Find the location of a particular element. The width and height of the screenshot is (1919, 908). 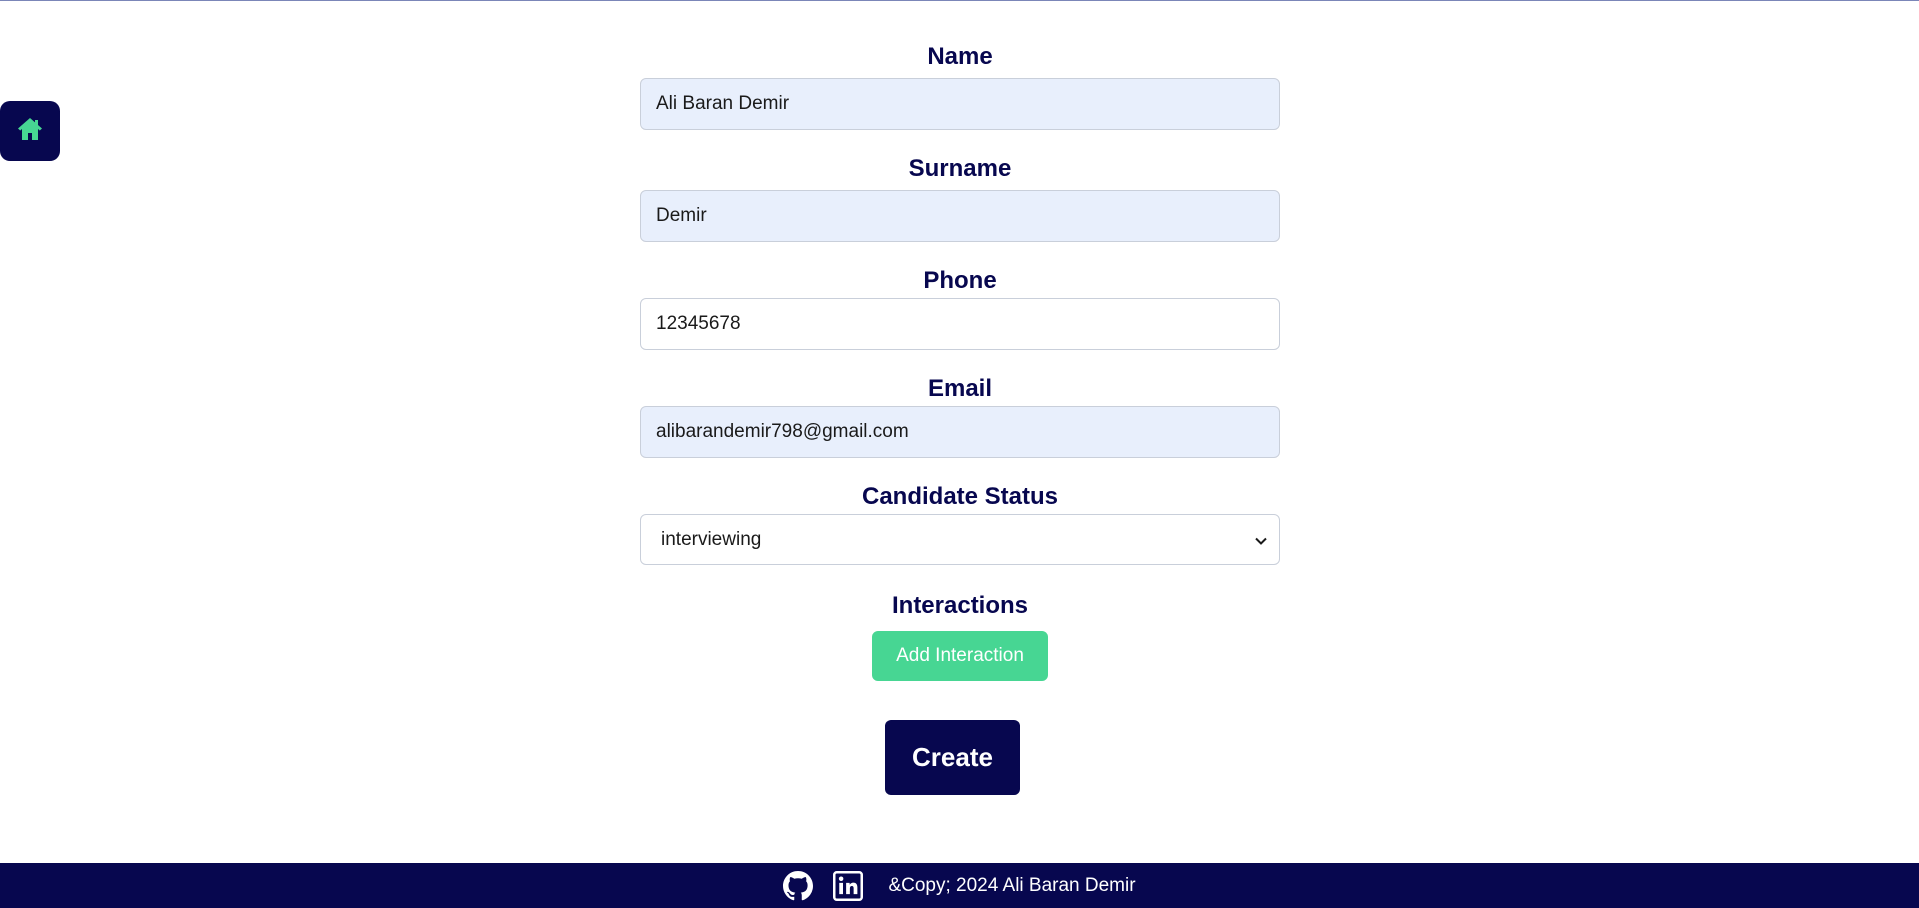

email-label: Email is located at coordinates (960, 388).